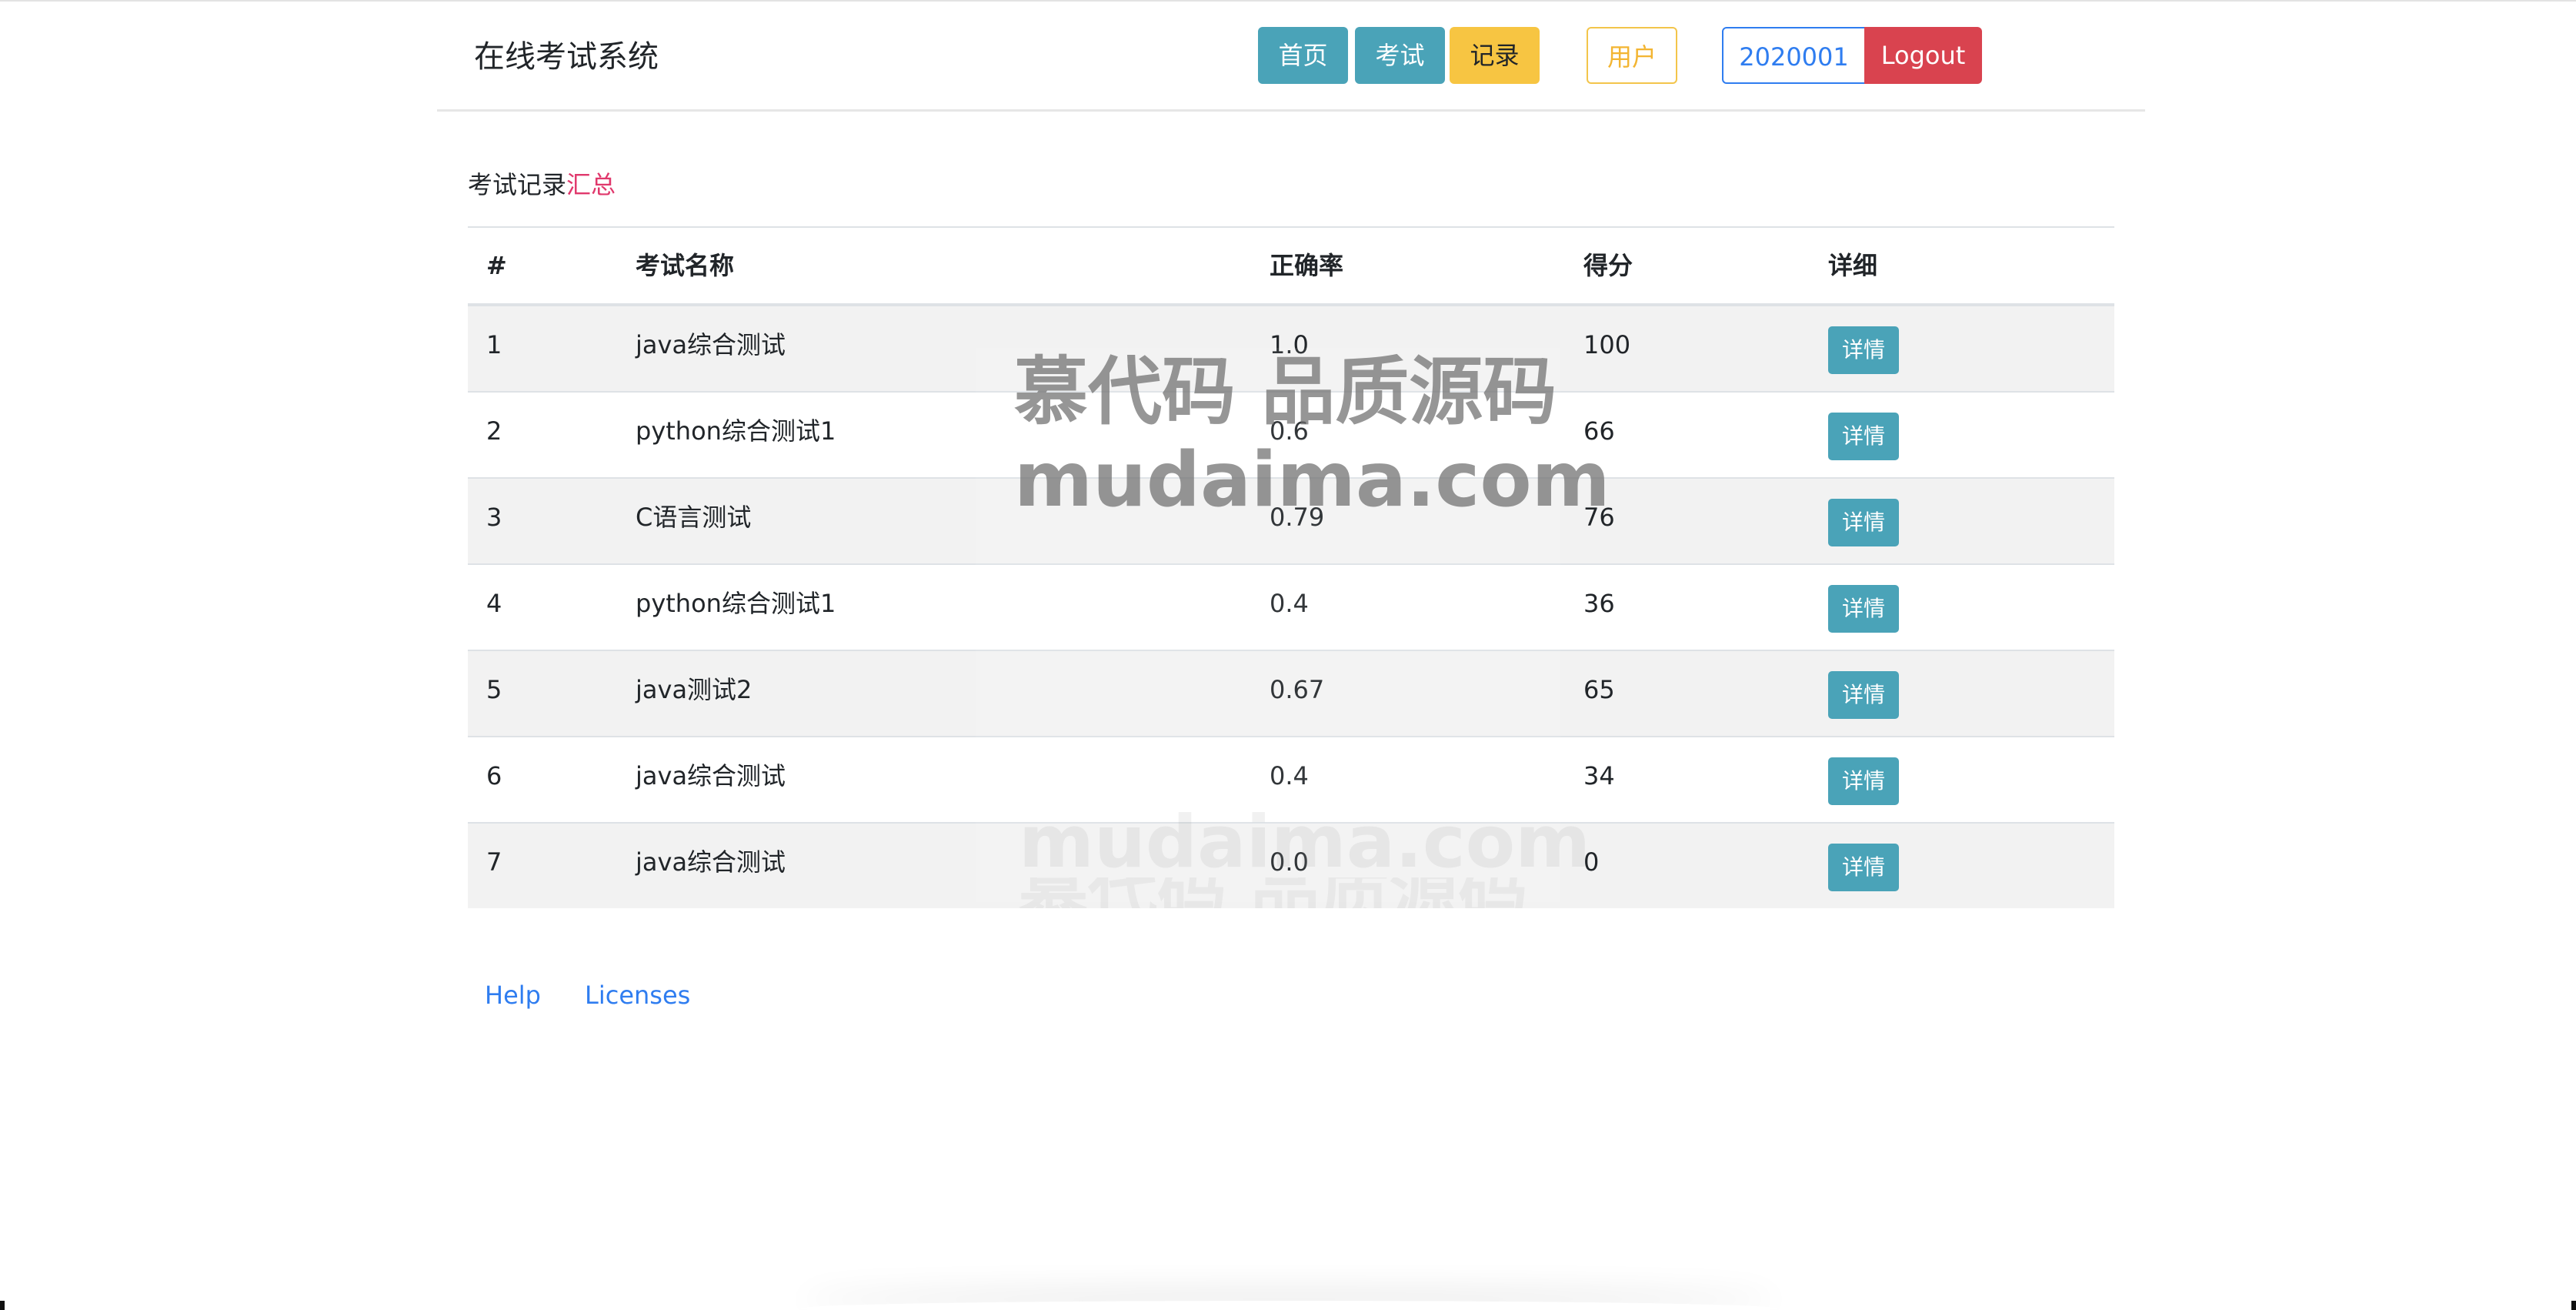 The width and height of the screenshot is (2576, 1310). I want to click on row-accuracy: 0.0, so click(1290, 862).